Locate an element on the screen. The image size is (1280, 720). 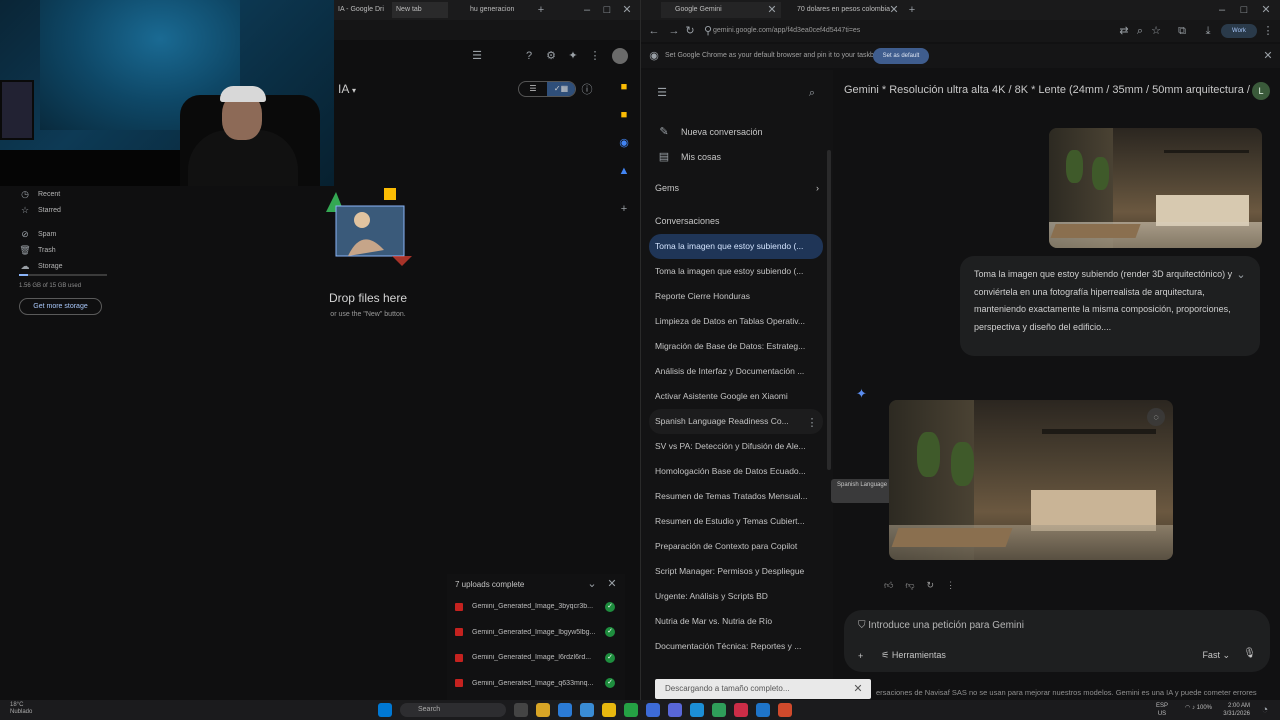
sidebar-scrollbar is located at coordinates (829, 310).